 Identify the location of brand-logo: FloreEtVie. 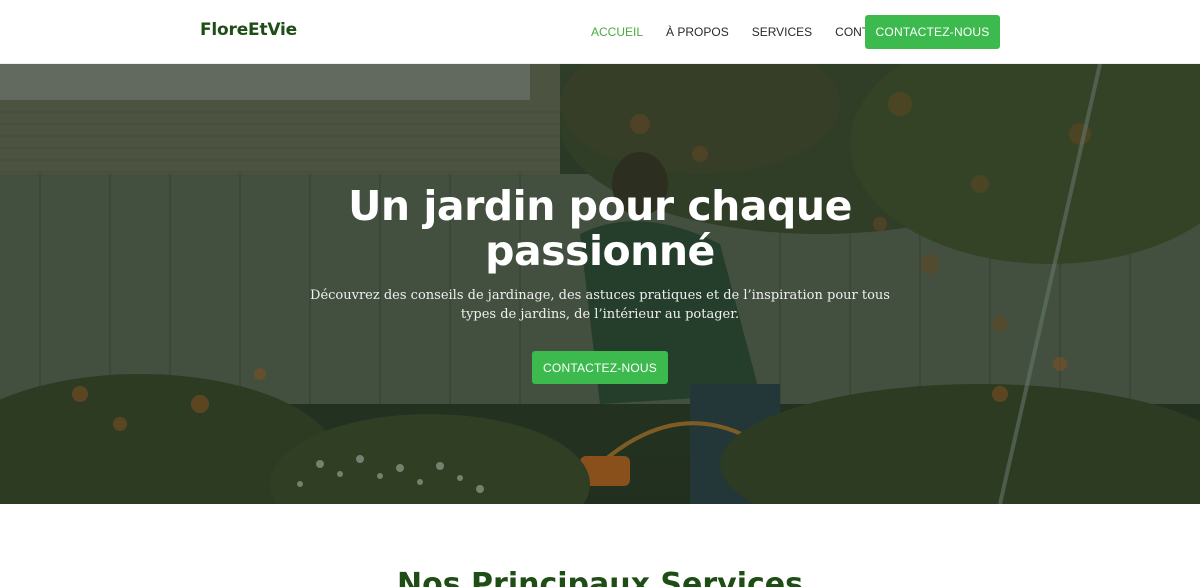
(248, 30).